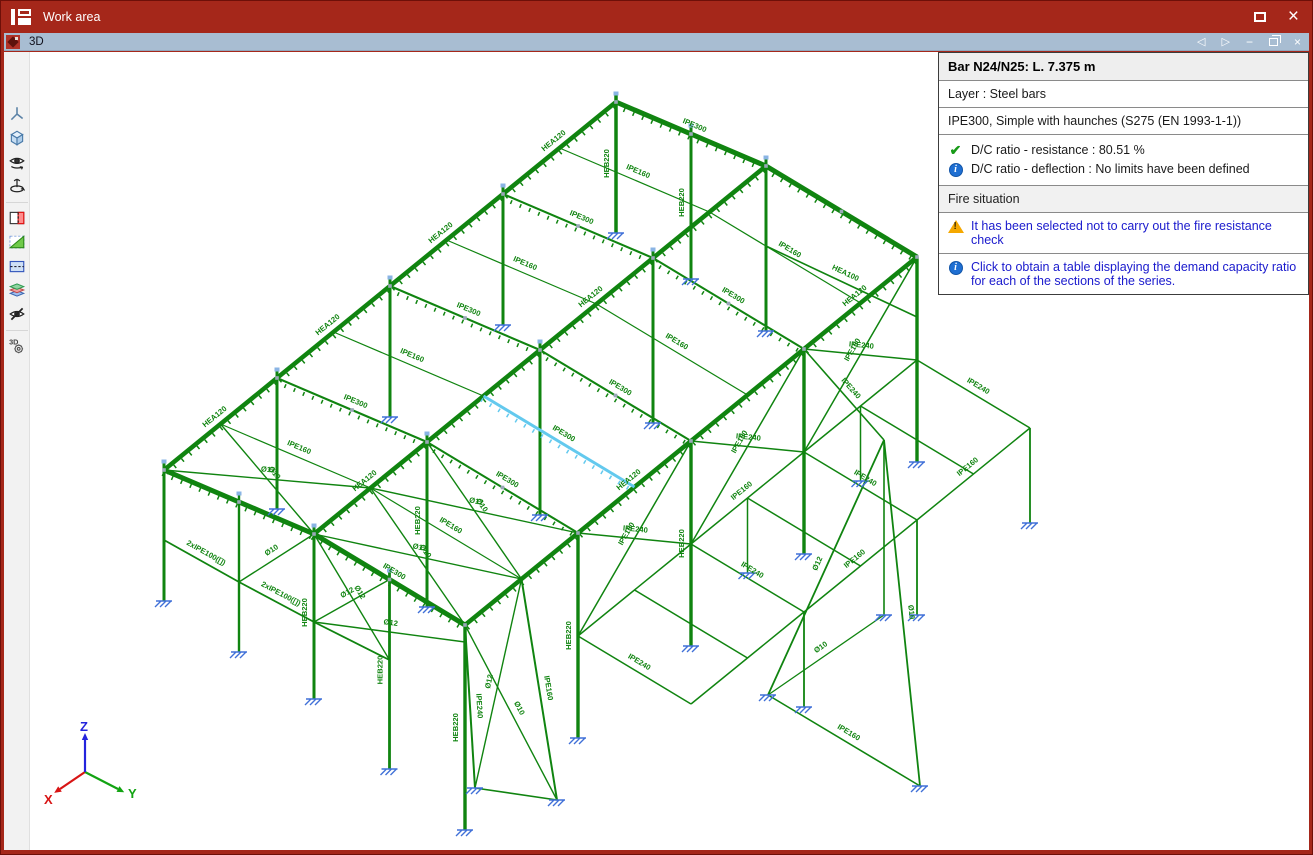 The width and height of the screenshot is (1313, 855). What do you see at coordinates (1058, 150) in the screenshot?
I see `resistance-ratio: D/C ratio - resistance : 80.51 %` at bounding box center [1058, 150].